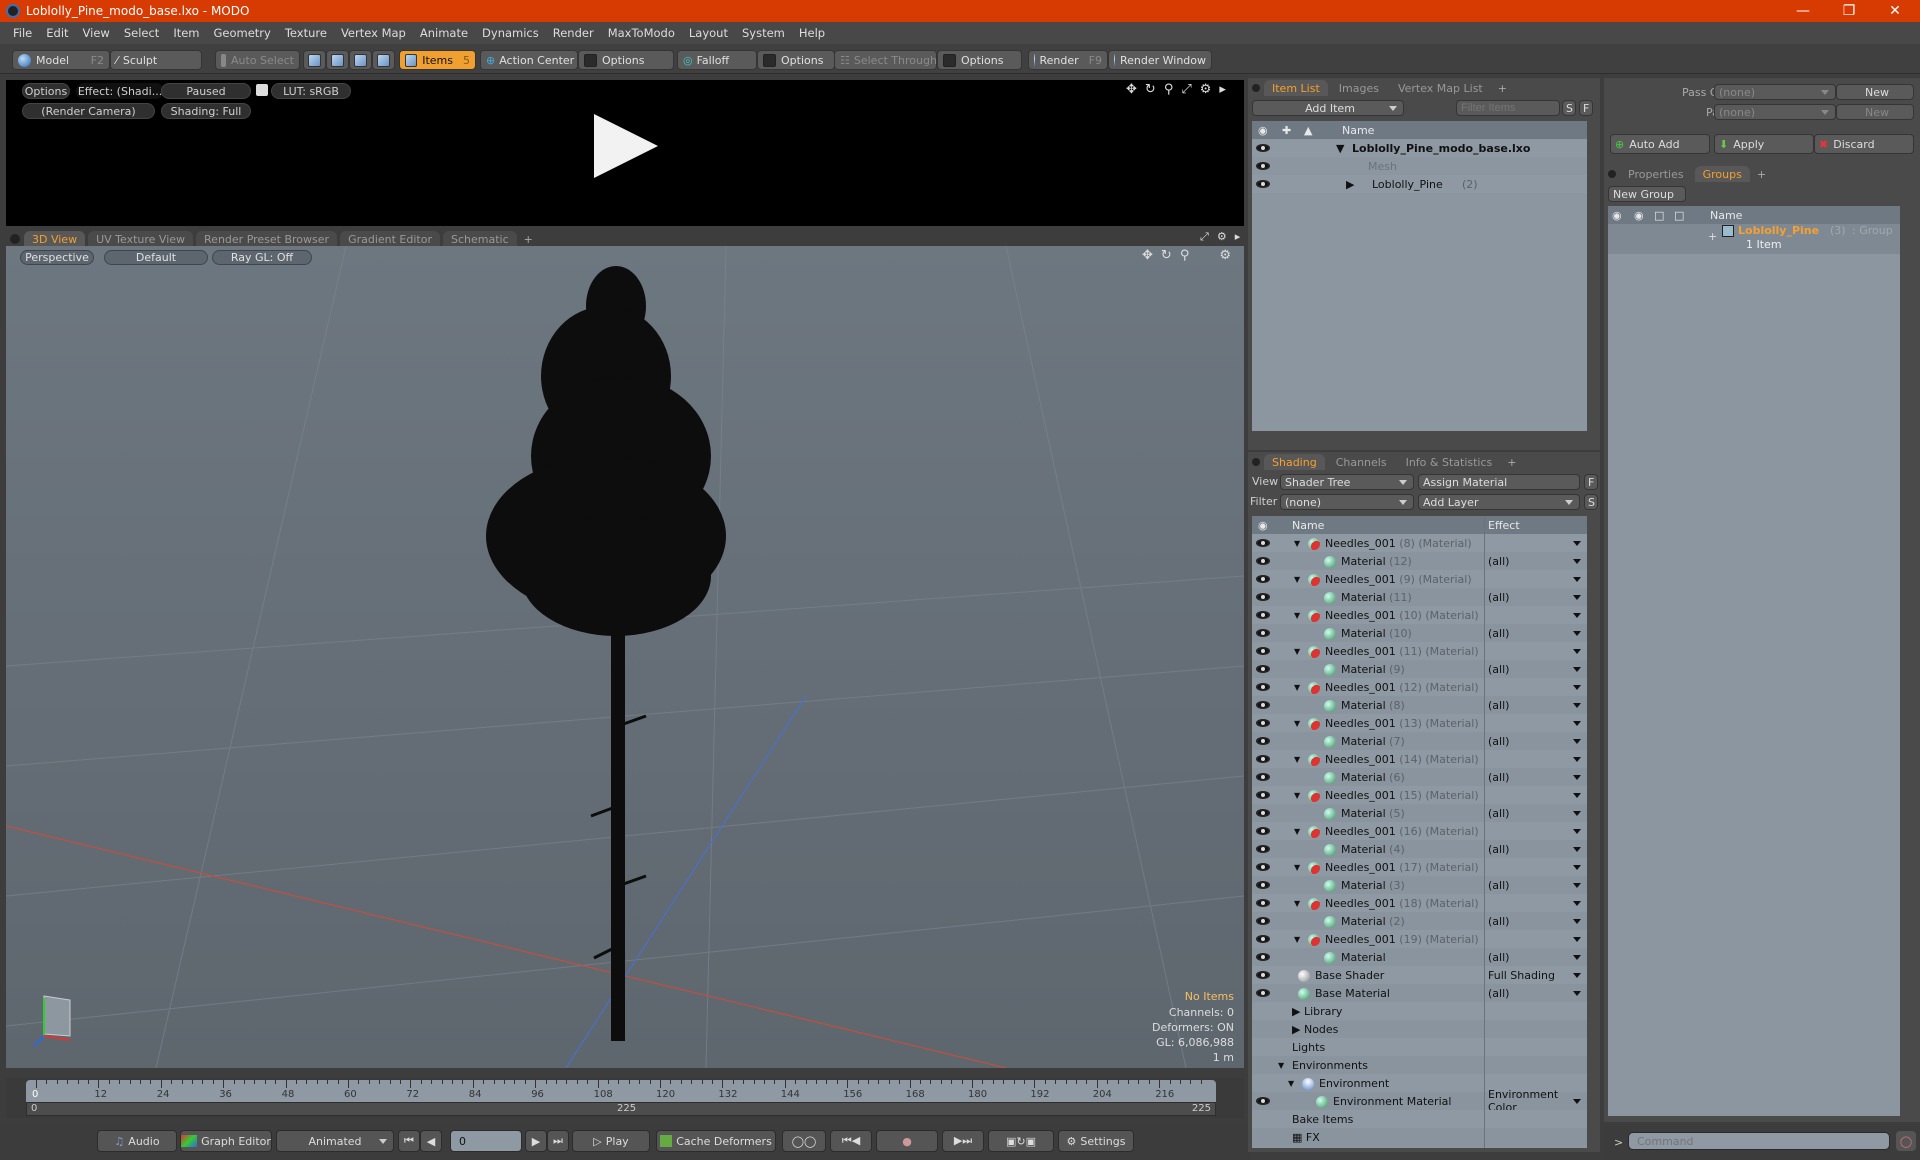 The height and width of the screenshot is (1160, 1920). I want to click on shader-tree-row: ▦ FX, so click(1419, 1137).